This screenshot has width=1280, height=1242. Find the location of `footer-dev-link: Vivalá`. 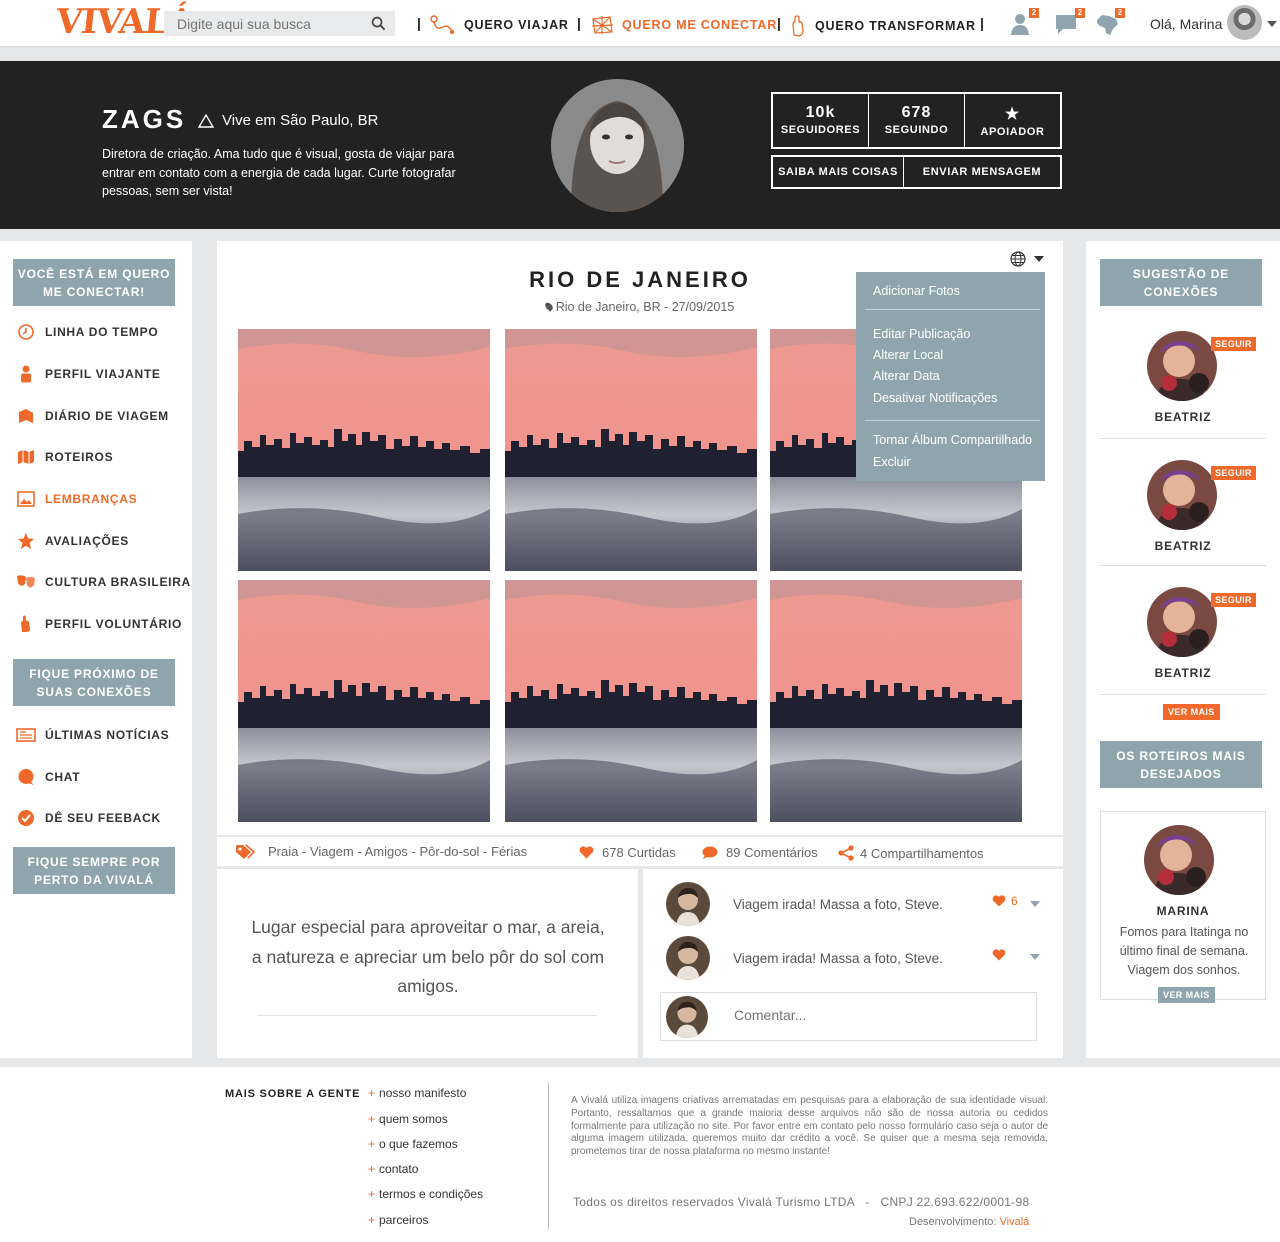

footer-dev-link: Vivalá is located at coordinates (1015, 1222).